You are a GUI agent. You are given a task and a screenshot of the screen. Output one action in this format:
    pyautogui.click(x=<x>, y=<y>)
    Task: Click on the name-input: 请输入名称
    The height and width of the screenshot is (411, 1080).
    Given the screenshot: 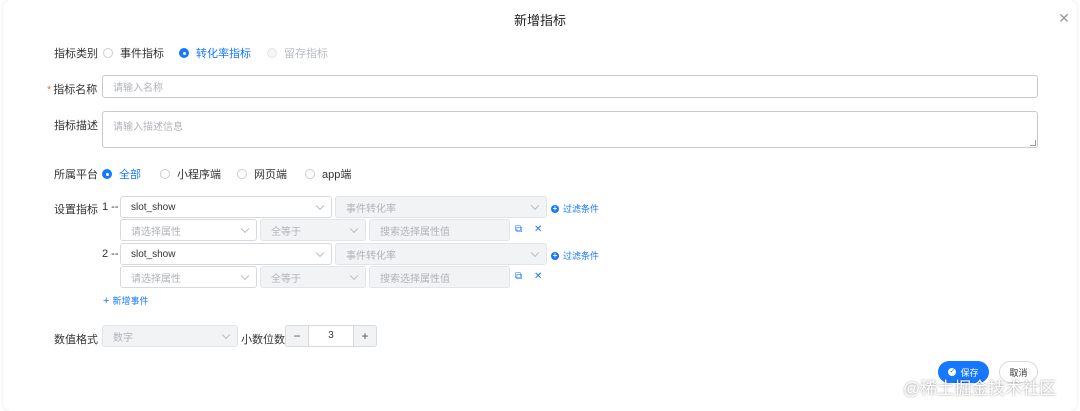 What is the action you would take?
    pyautogui.click(x=570, y=86)
    